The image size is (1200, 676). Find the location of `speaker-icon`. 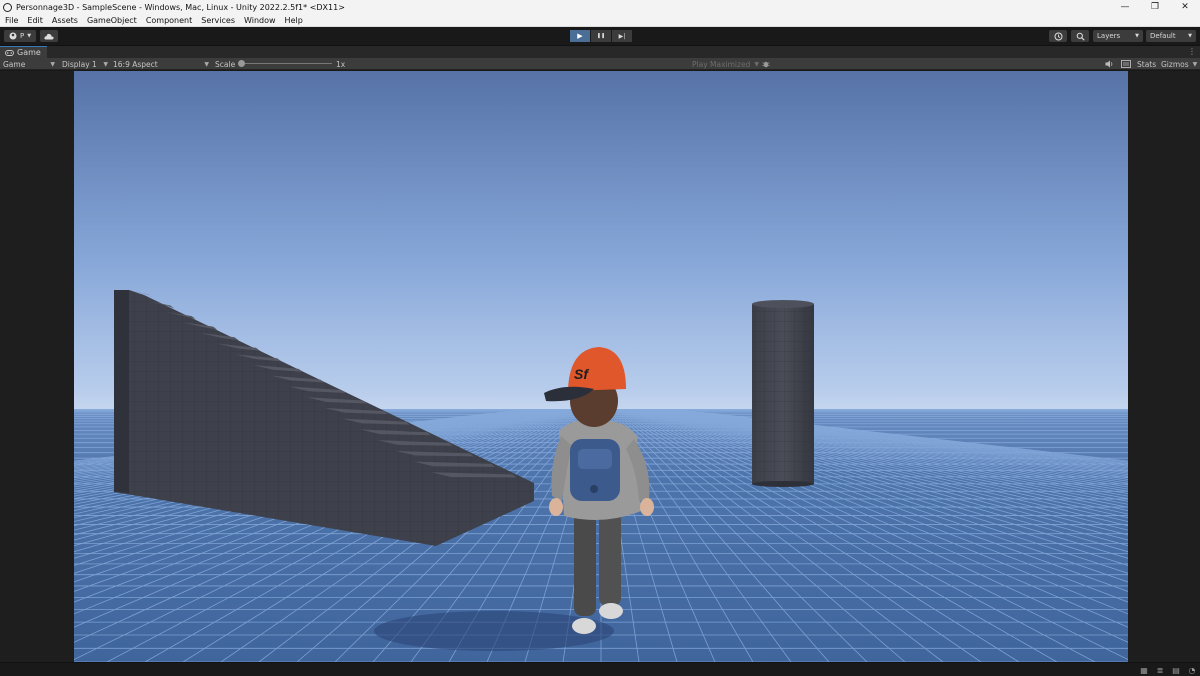

speaker-icon is located at coordinates (1109, 64).